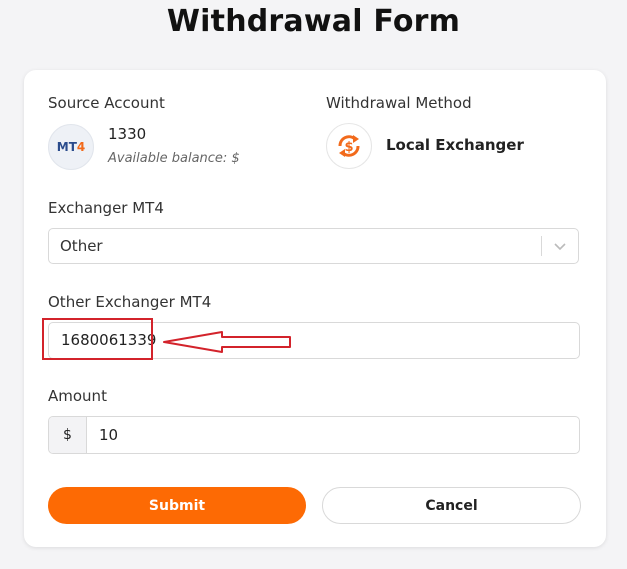 The image size is (627, 569). I want to click on exchanger-mt4-select: Other, so click(313, 246).